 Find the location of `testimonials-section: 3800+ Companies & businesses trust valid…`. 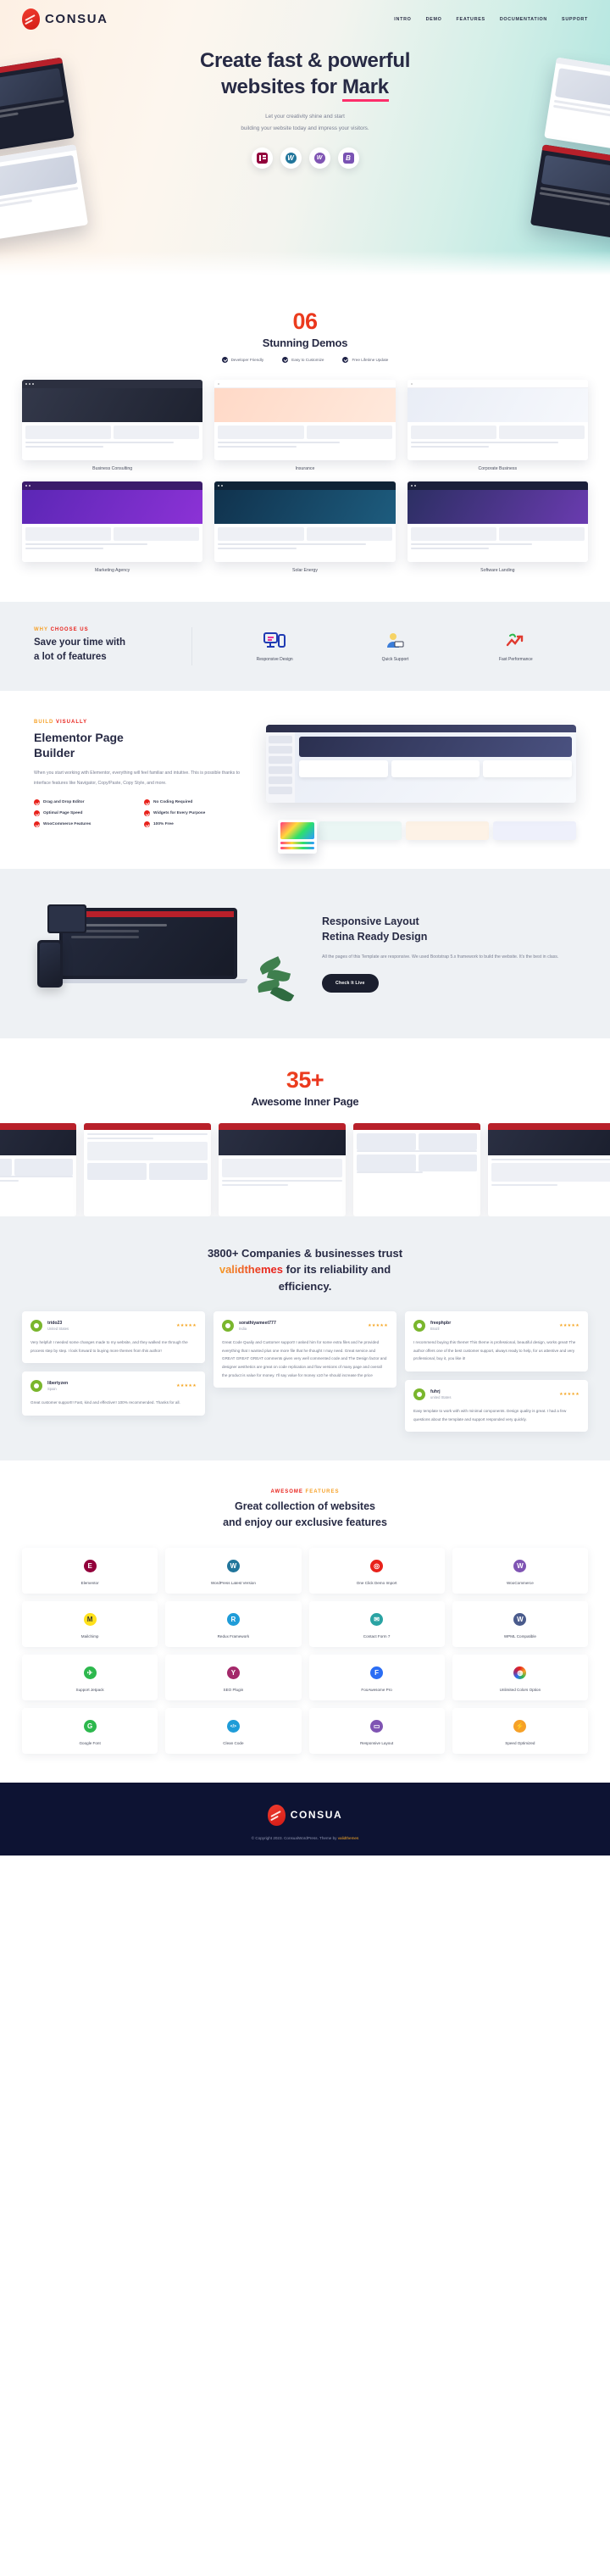

testimonials-section: 3800+ Companies & businesses trust valid… is located at coordinates (305, 1338).